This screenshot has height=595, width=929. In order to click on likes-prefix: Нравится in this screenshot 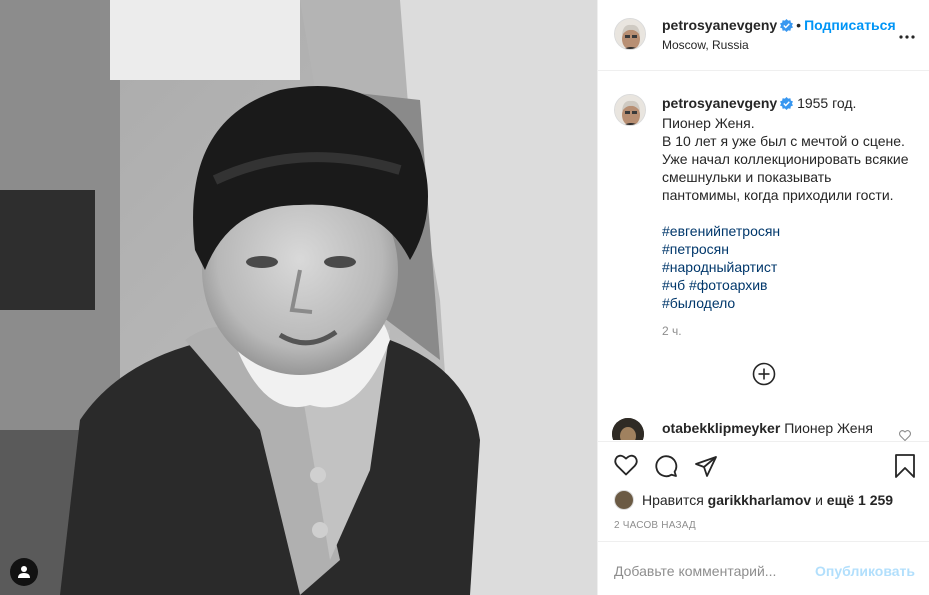, I will do `click(673, 500)`.